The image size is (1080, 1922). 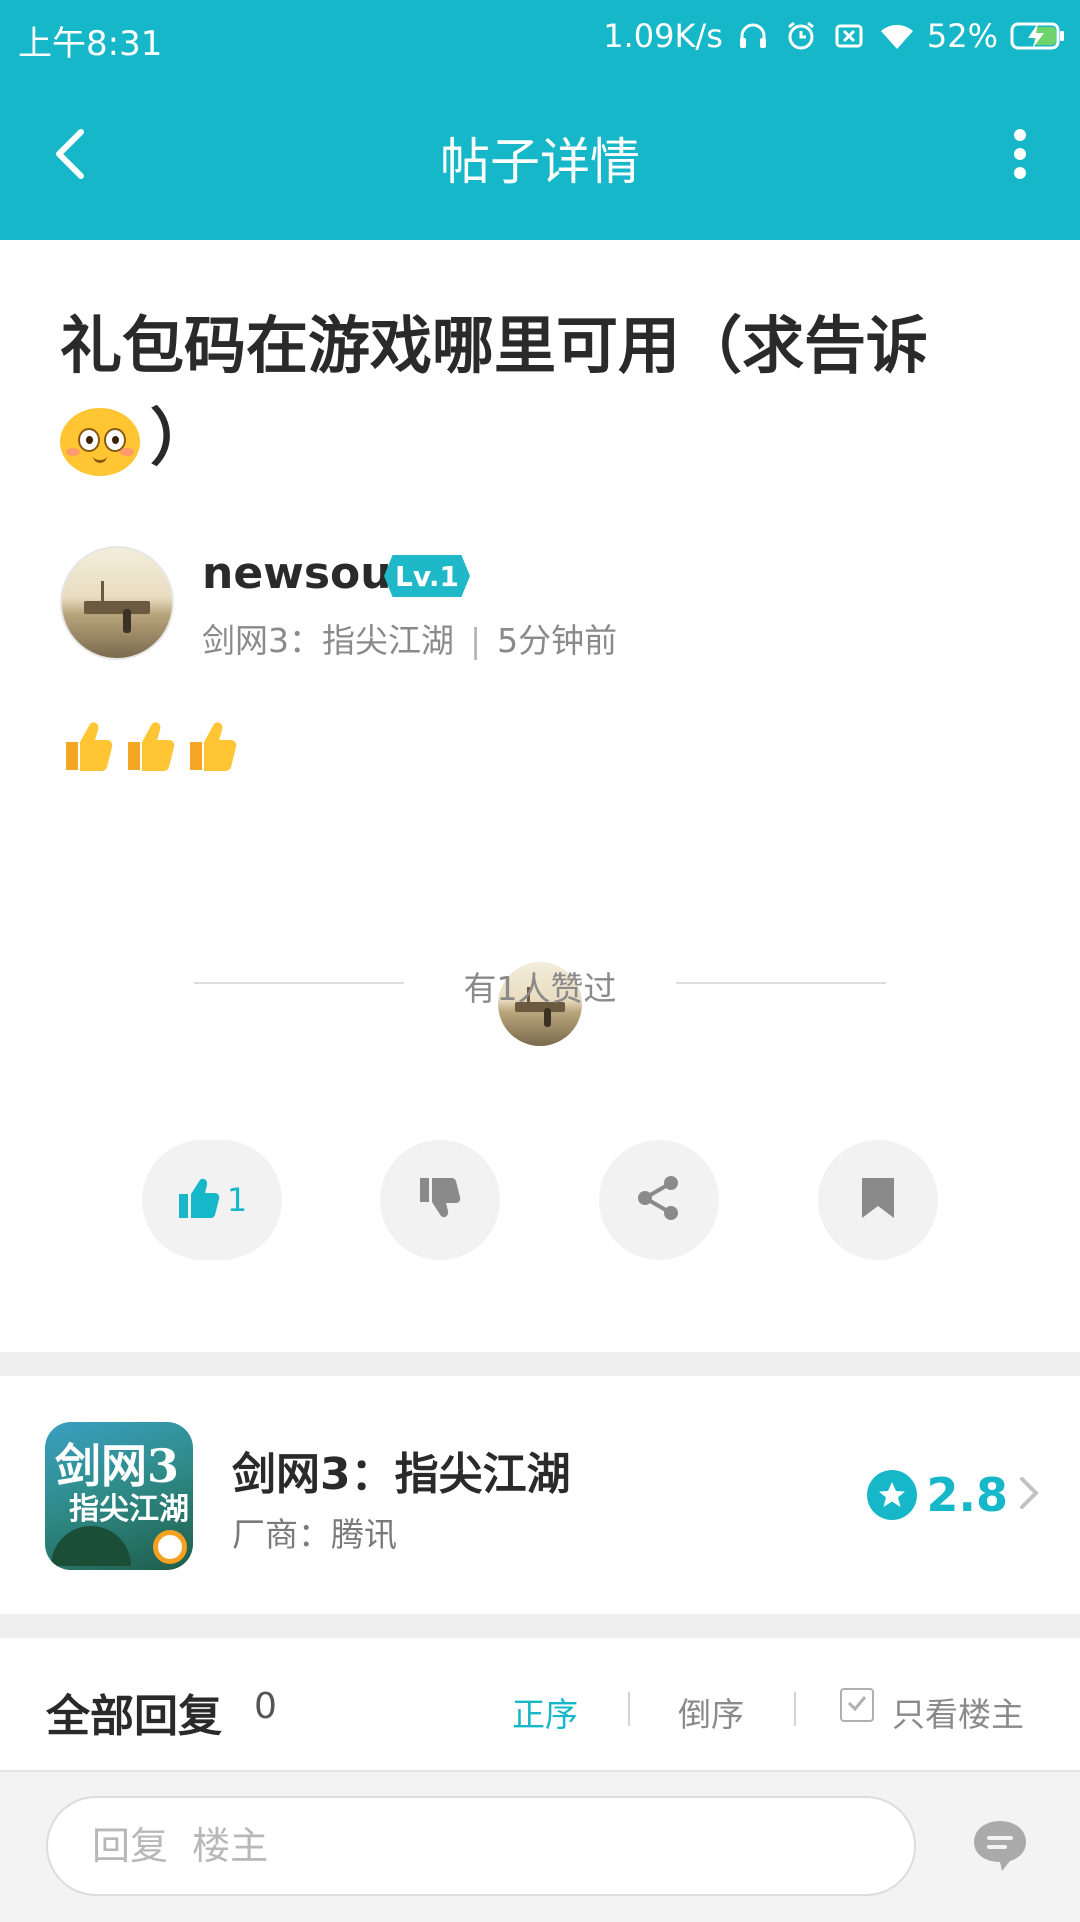 I want to click on post-game-link: 剑网3：指尖江湖, so click(x=328, y=640).